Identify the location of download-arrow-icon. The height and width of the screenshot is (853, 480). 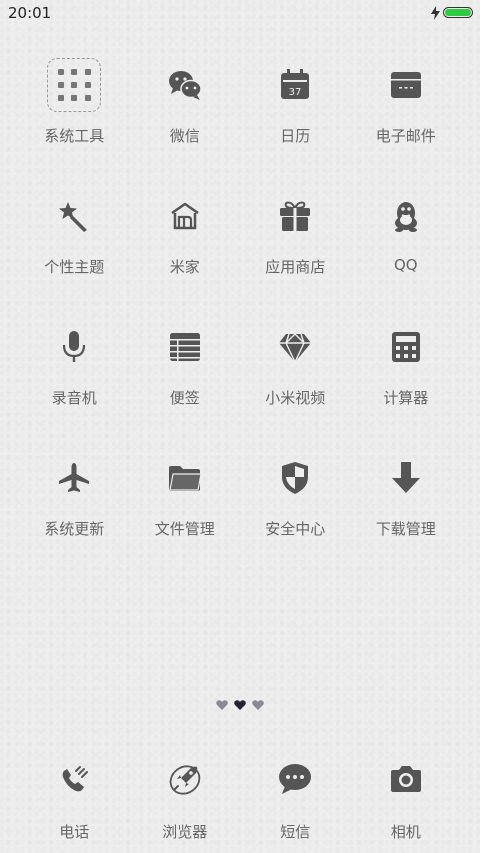
(406, 478).